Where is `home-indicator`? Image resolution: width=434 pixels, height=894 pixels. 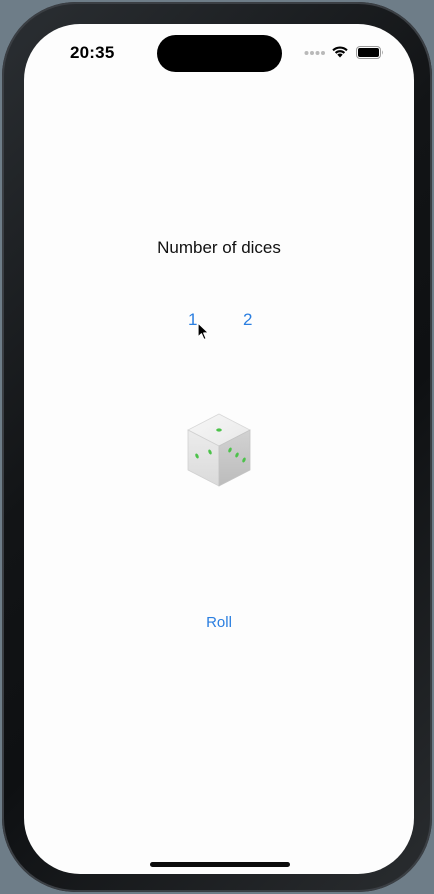 home-indicator is located at coordinates (220, 864).